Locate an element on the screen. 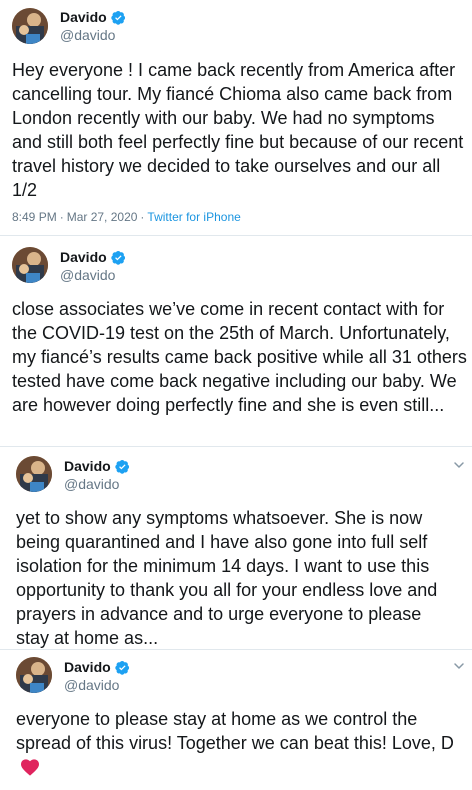 The image size is (472, 790). tweet-meta: 8:49 PM · Mar 27, 2020 · Twitter for iPhone is located at coordinates (126, 217).